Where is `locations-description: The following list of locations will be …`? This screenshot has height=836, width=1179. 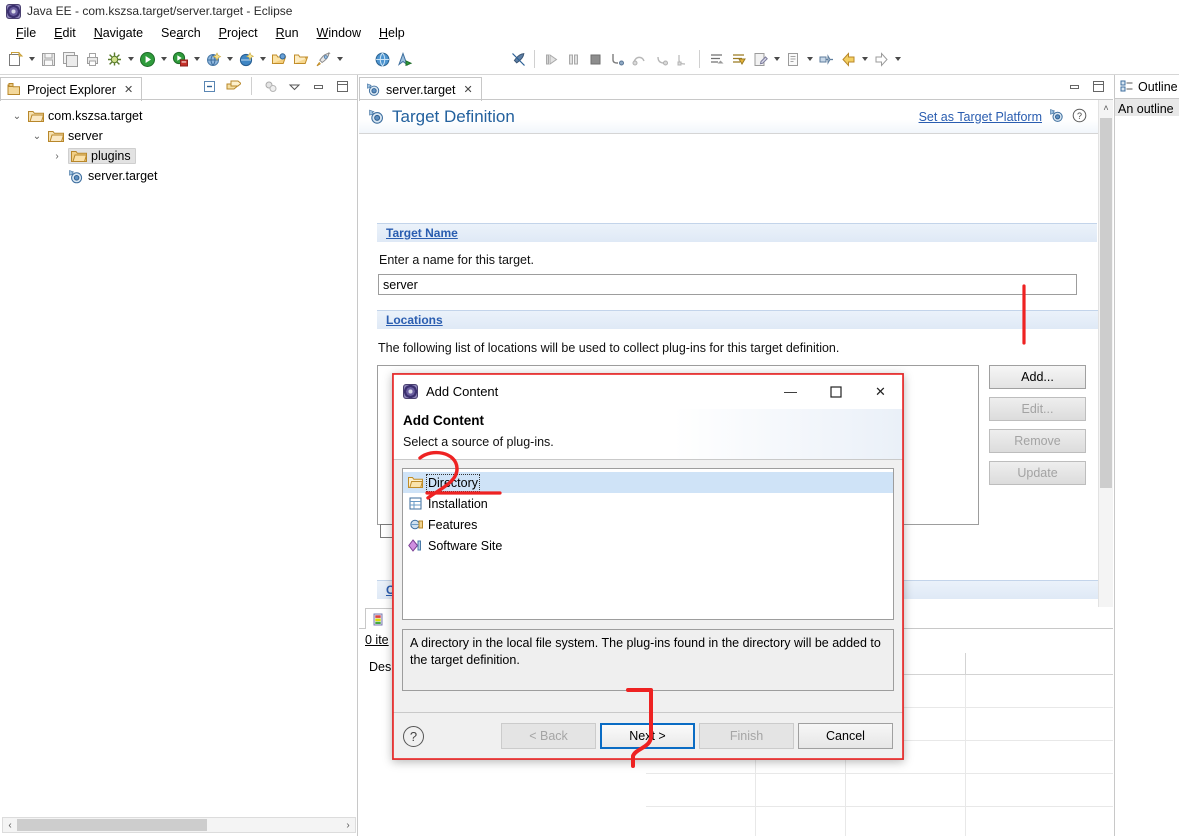 locations-description: The following list of locations will be … is located at coordinates (609, 348).